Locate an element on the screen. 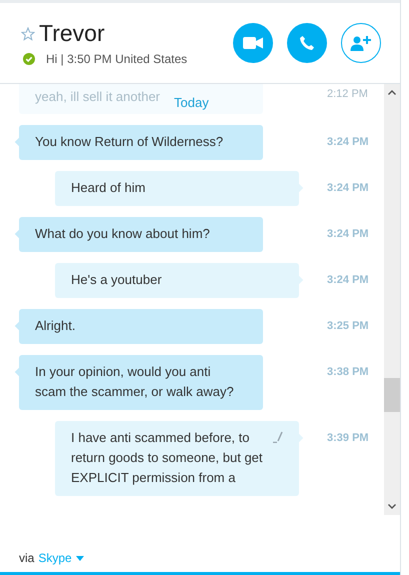  phone-icon is located at coordinates (307, 43).